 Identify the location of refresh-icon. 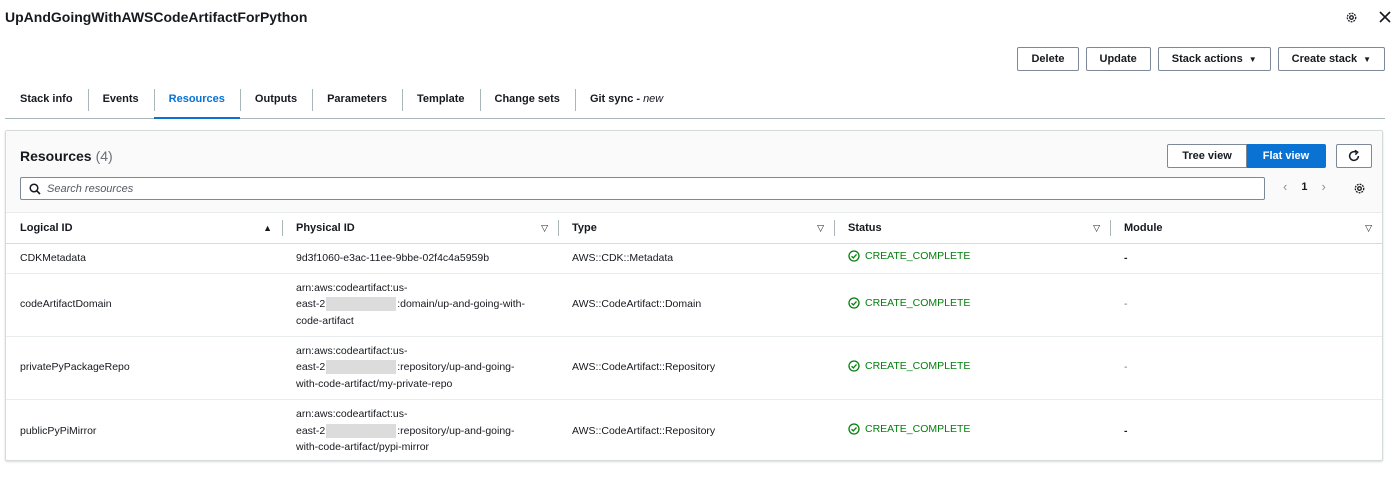
(1354, 155).